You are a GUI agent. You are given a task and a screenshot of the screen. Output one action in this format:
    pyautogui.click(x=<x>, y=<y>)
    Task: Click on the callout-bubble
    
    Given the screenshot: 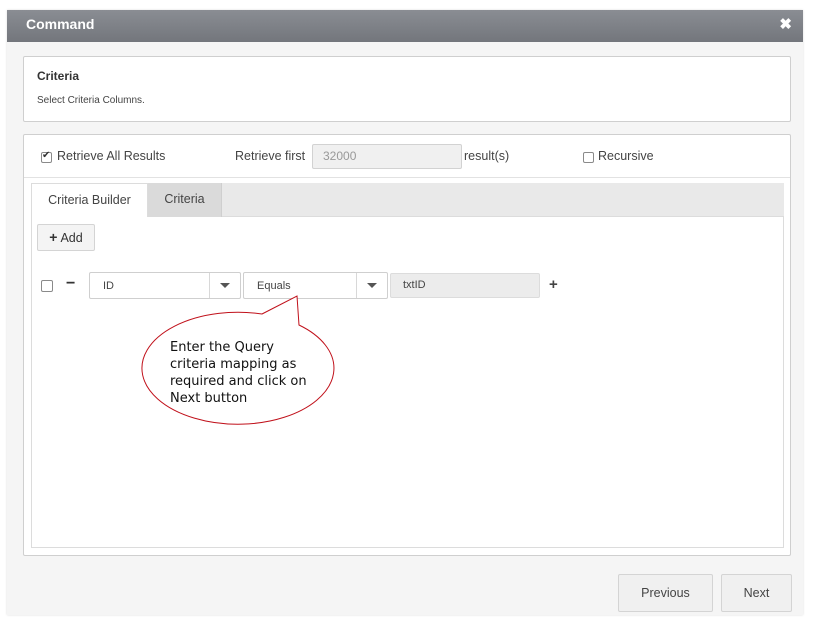 What is the action you would take?
    pyautogui.click(x=238, y=360)
    